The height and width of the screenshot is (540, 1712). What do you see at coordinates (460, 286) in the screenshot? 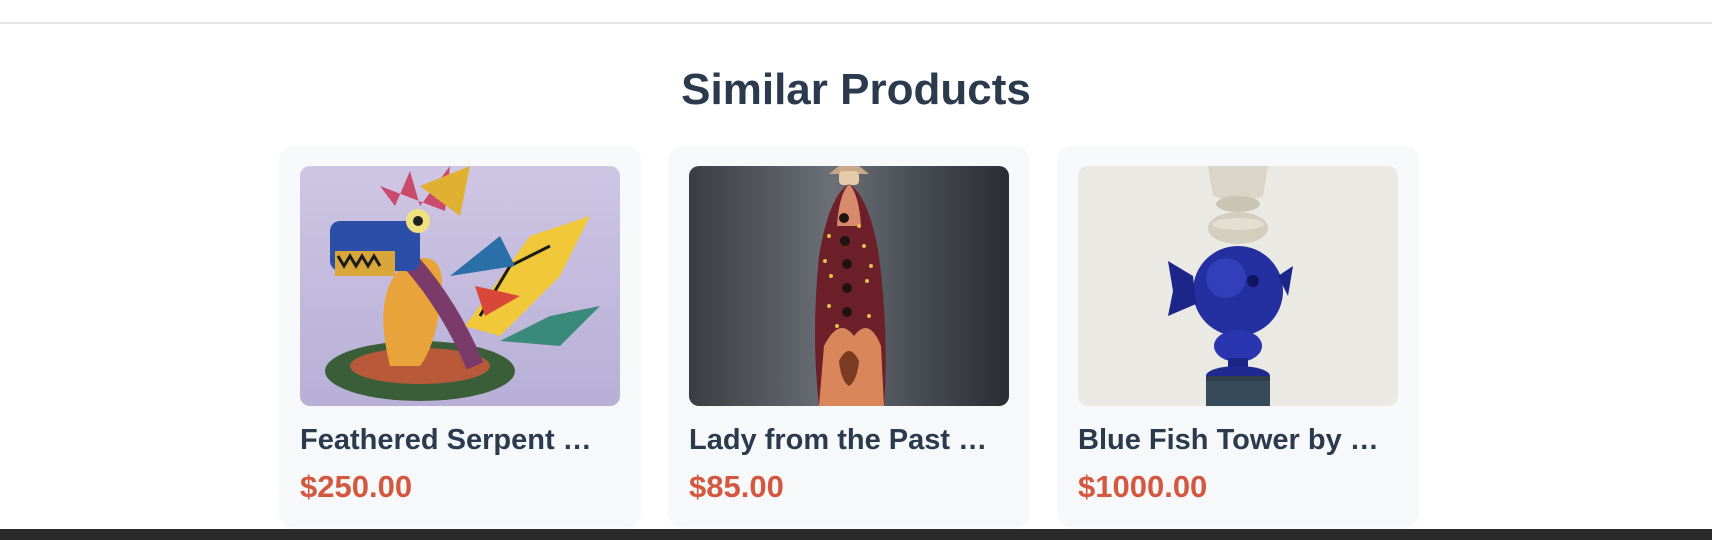
I see `feathered-serpent-figurine-image` at bounding box center [460, 286].